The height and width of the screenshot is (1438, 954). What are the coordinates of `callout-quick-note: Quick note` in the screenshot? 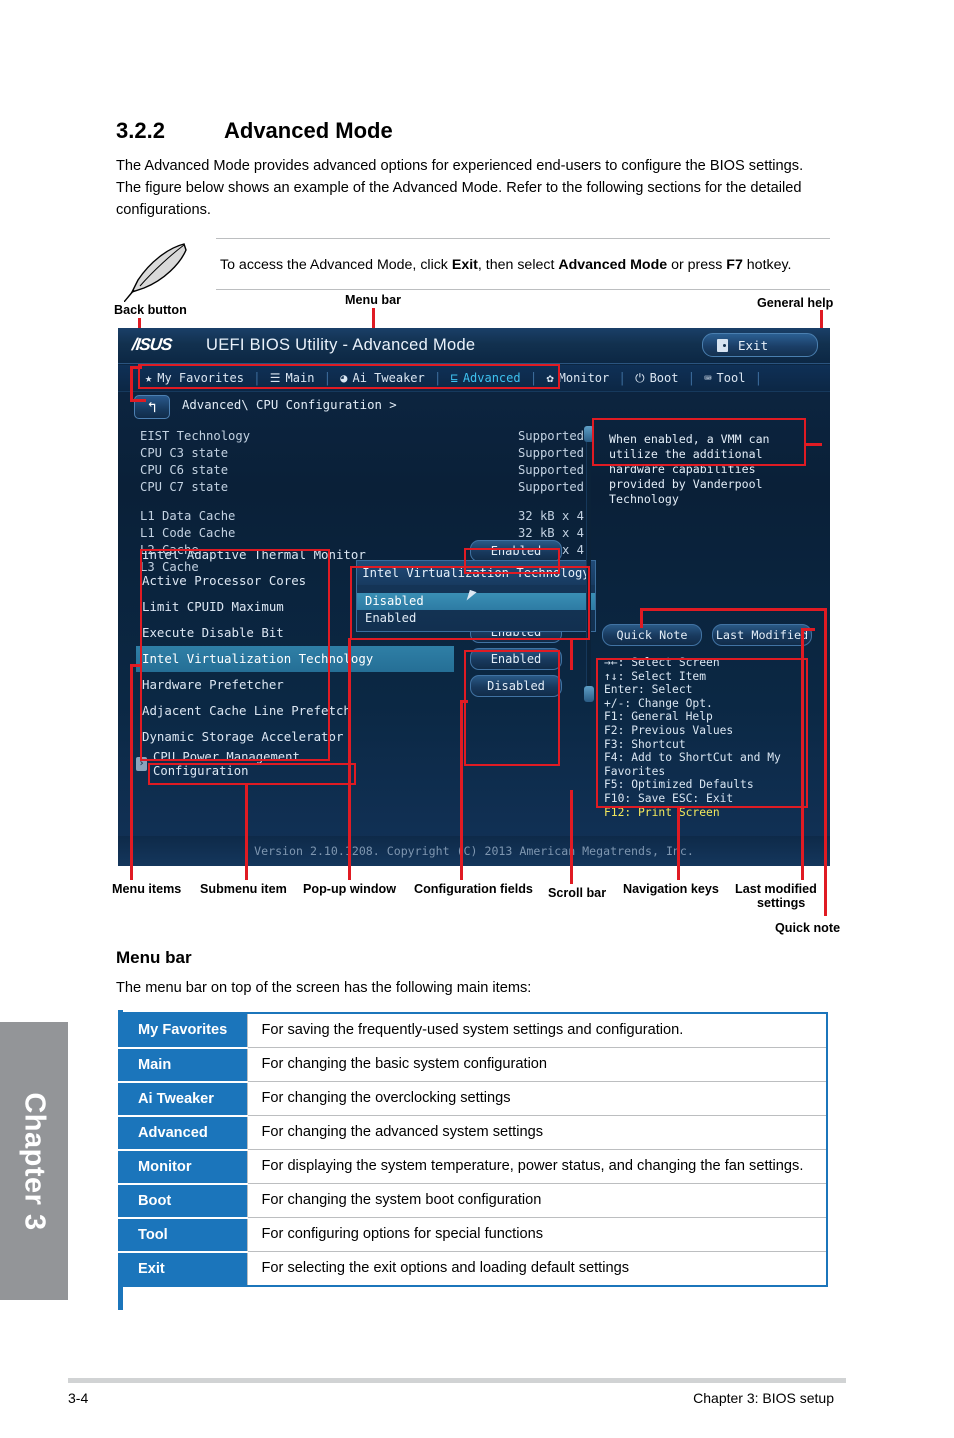 It's located at (808, 928).